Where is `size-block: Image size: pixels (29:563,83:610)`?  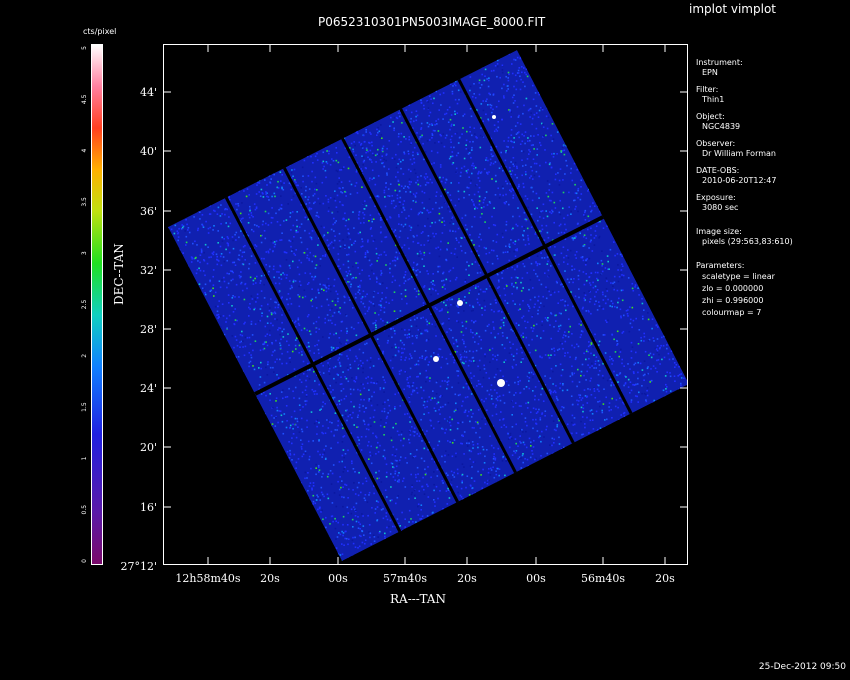 size-block: Image size: pixels (29:563,83:610) is located at coordinates (744, 237).